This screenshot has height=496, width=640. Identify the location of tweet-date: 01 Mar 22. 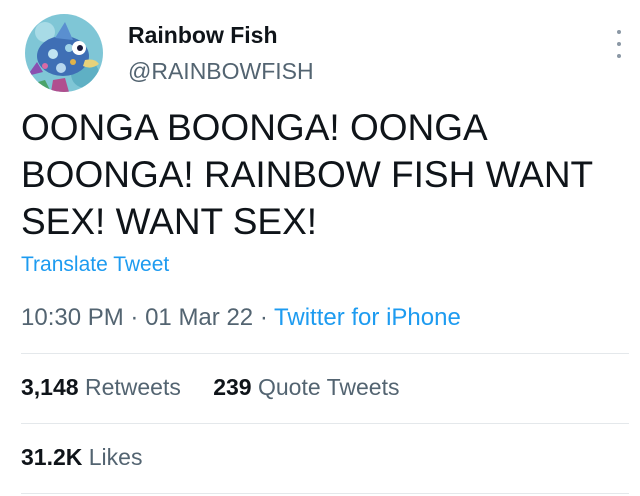
(199, 317).